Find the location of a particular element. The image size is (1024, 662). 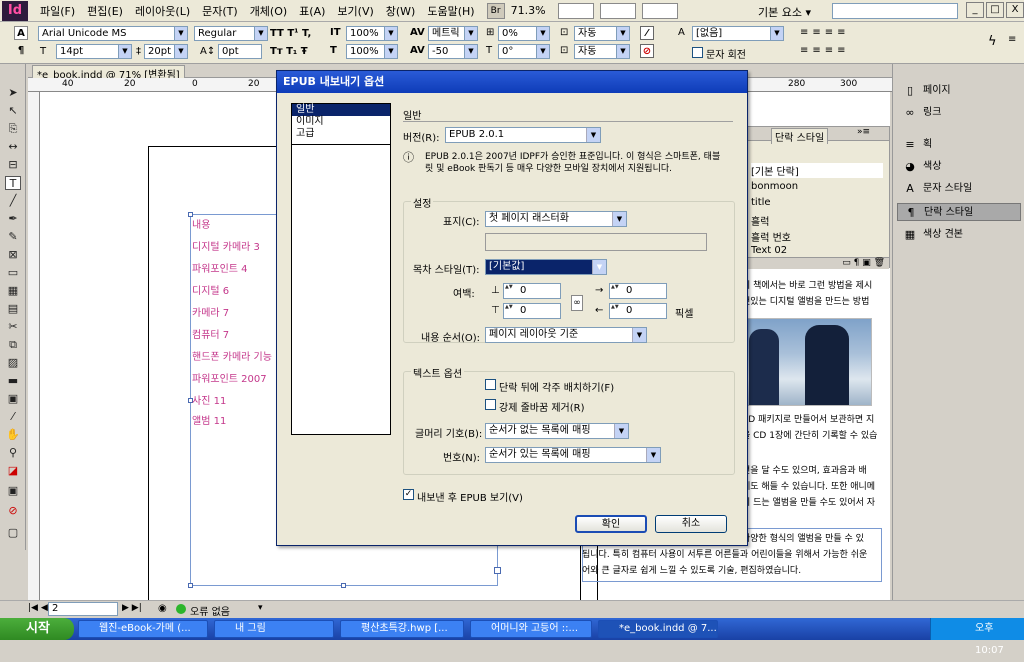

tracking-field: -50 ▼ is located at coordinates (453, 51).